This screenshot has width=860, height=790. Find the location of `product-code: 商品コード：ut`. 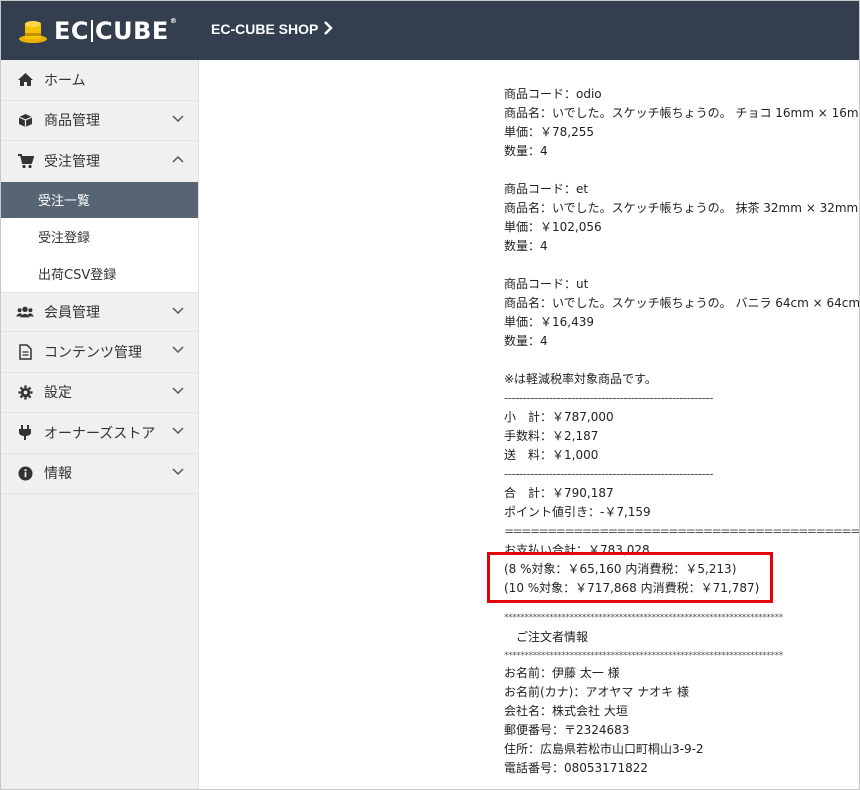

product-code: 商品コード：ut is located at coordinates (546, 284).